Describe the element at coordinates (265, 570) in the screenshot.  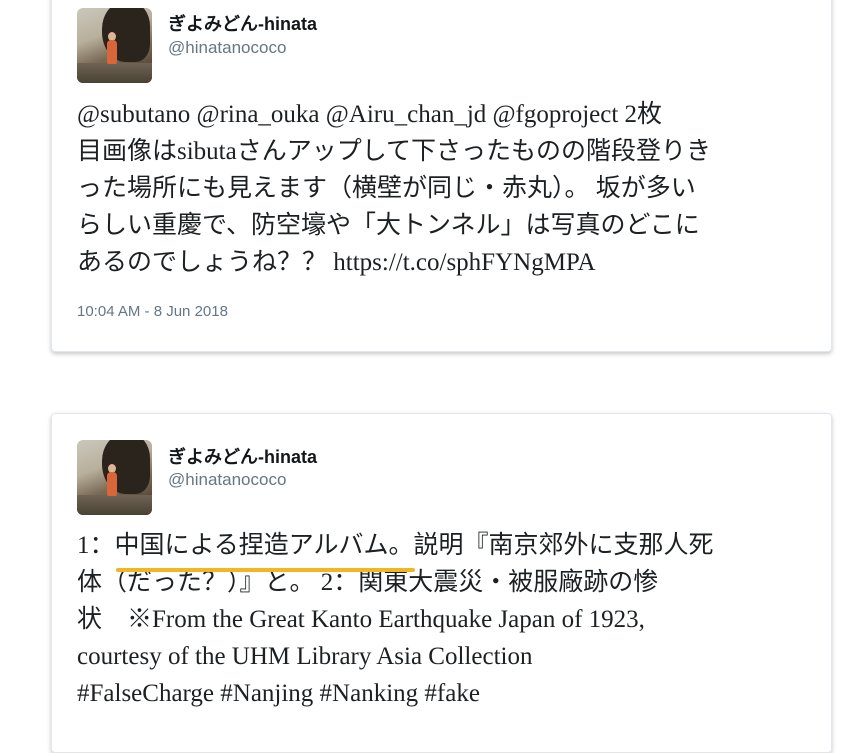
I see `highlight-underline` at that location.